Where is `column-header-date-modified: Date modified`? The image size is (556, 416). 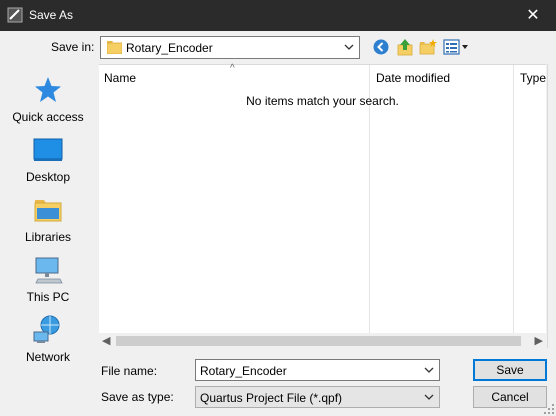
column-header-date-modified: Date modified is located at coordinates (413, 78).